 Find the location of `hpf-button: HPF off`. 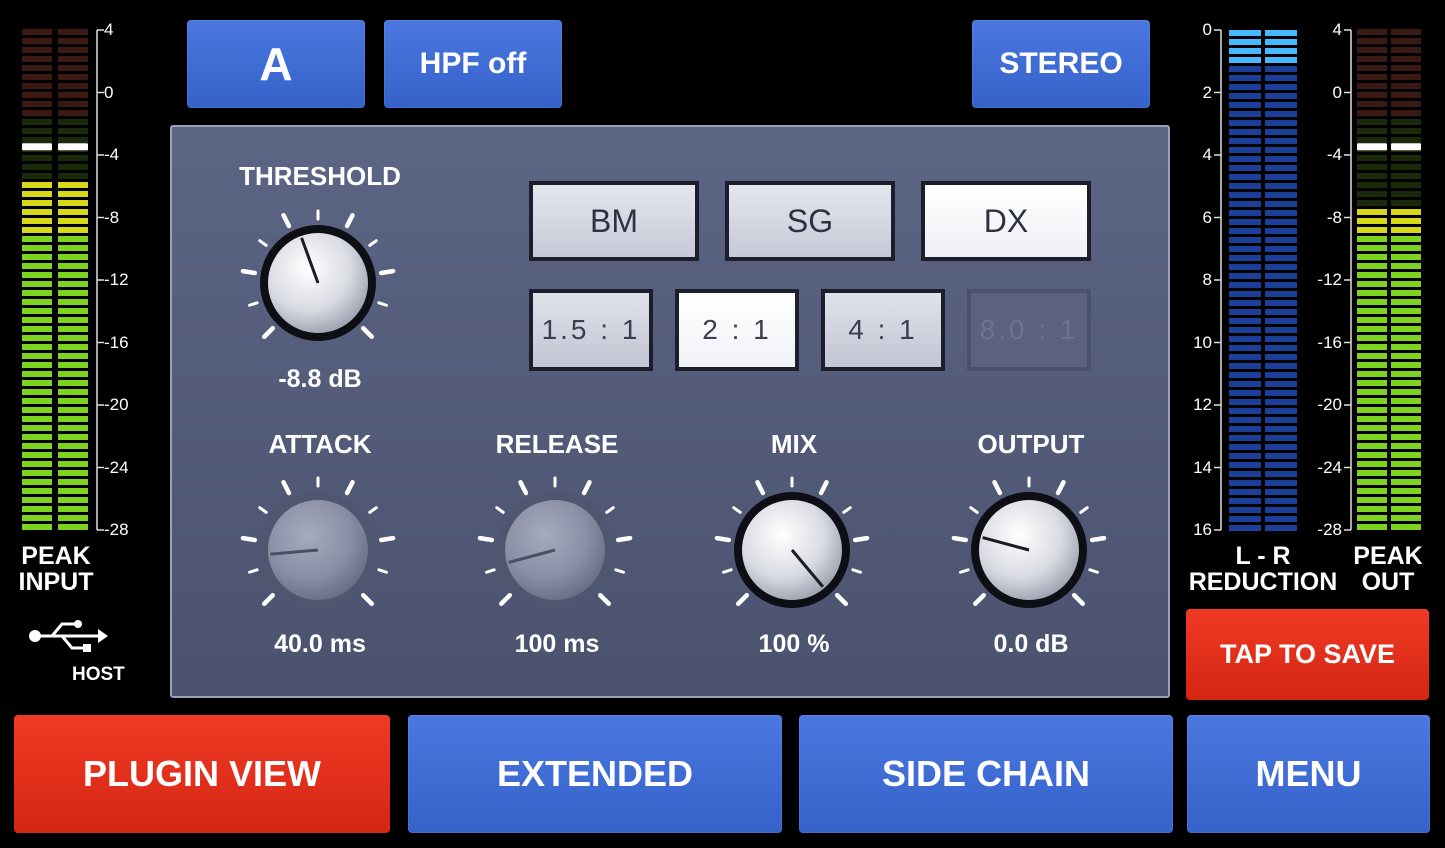

hpf-button: HPF off is located at coordinates (473, 64).